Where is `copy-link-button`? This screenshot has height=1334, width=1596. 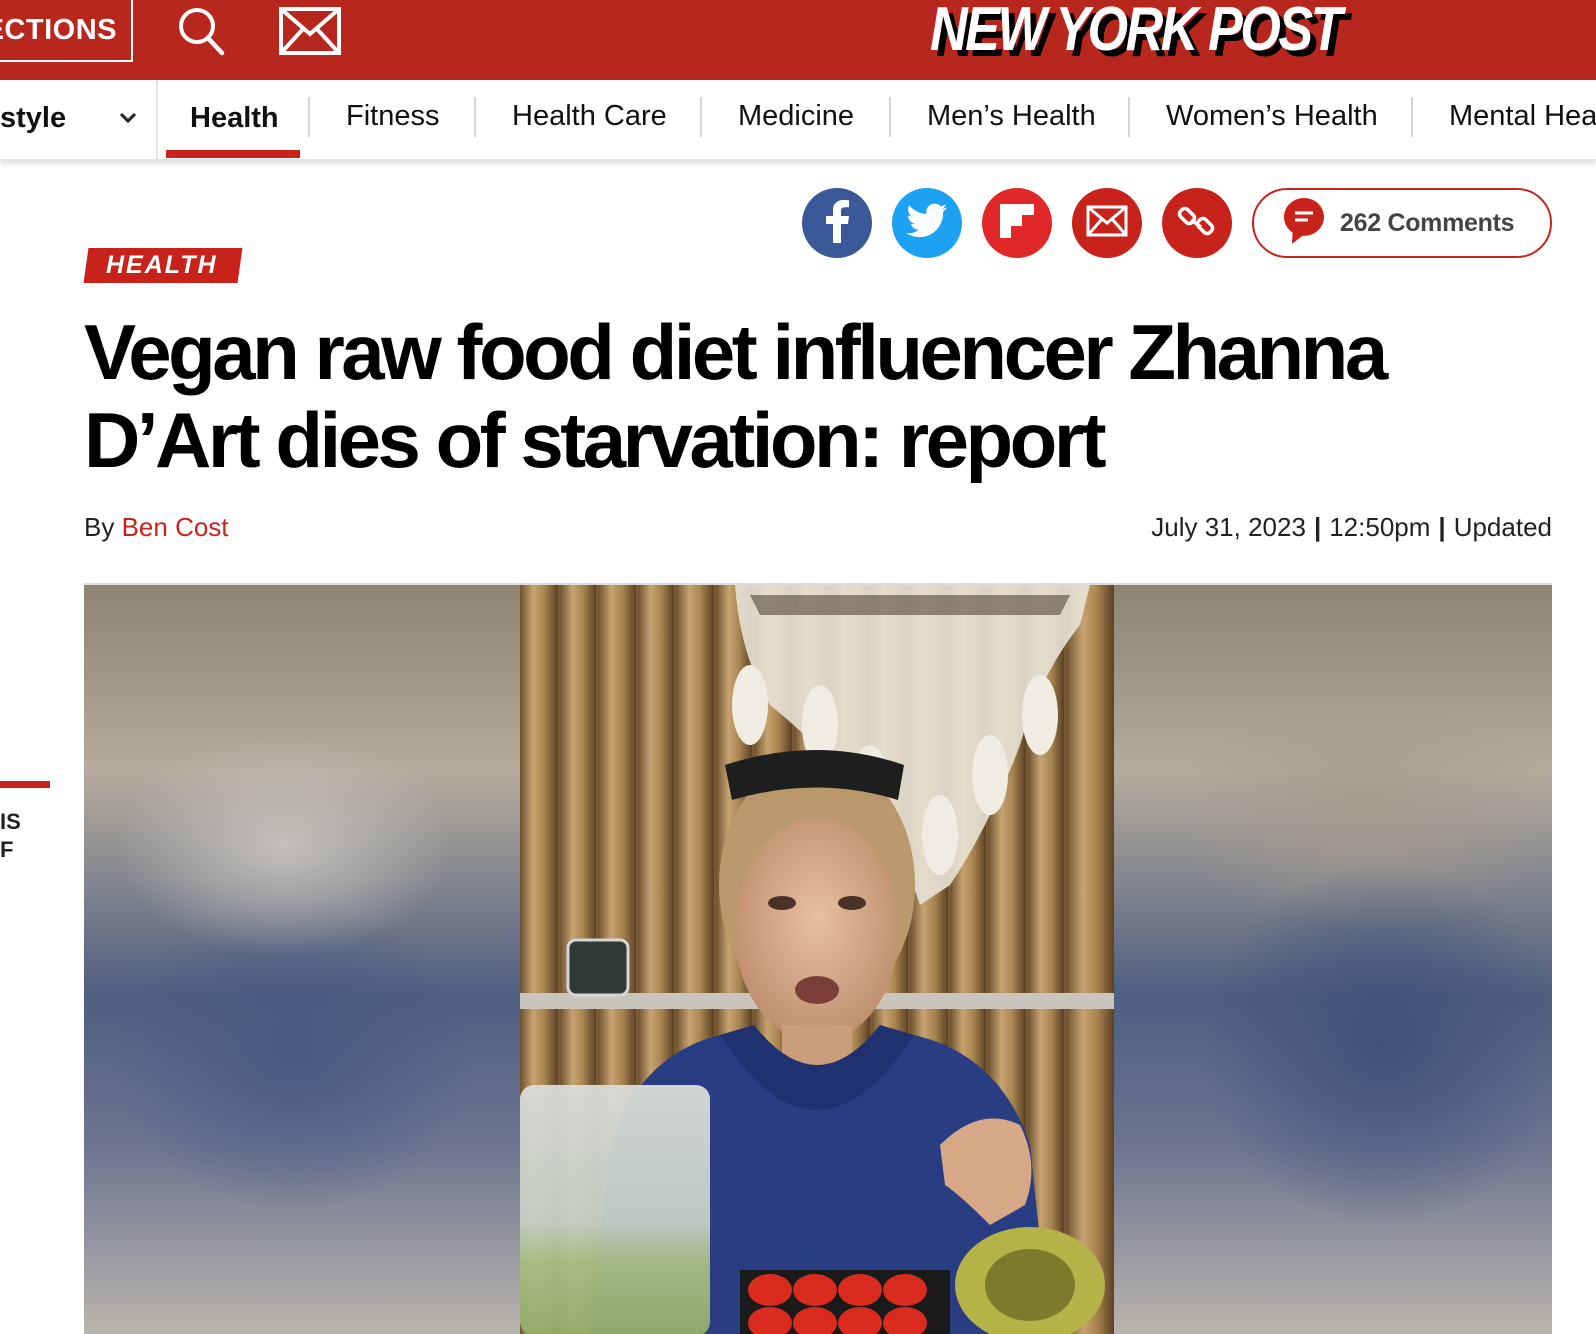 copy-link-button is located at coordinates (1197, 223).